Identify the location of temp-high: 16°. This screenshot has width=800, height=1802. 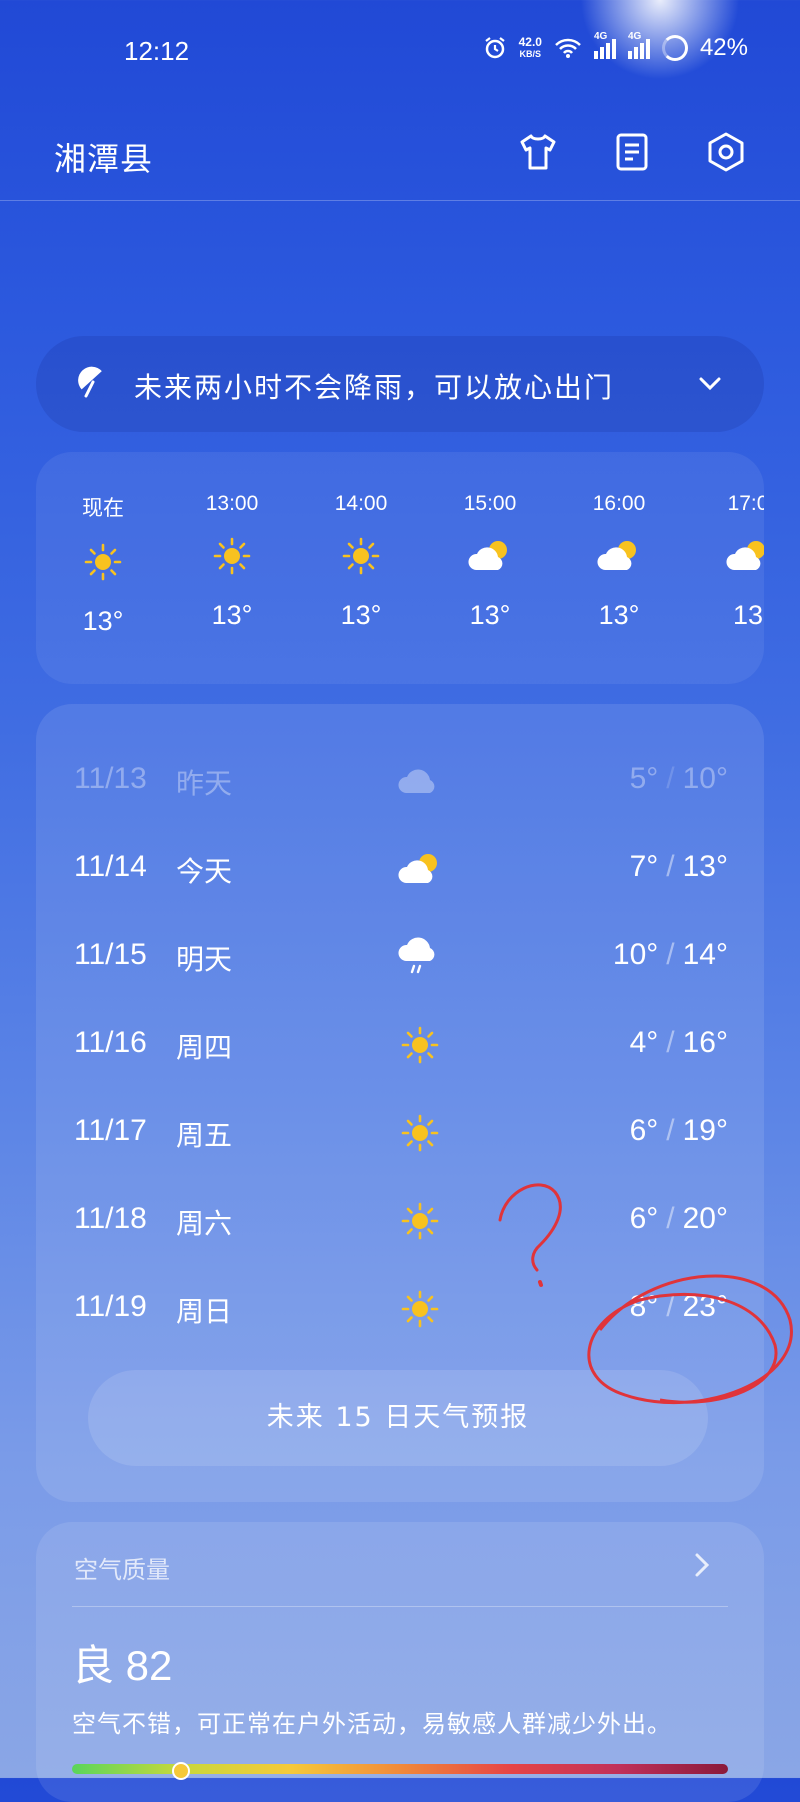
(705, 1042).